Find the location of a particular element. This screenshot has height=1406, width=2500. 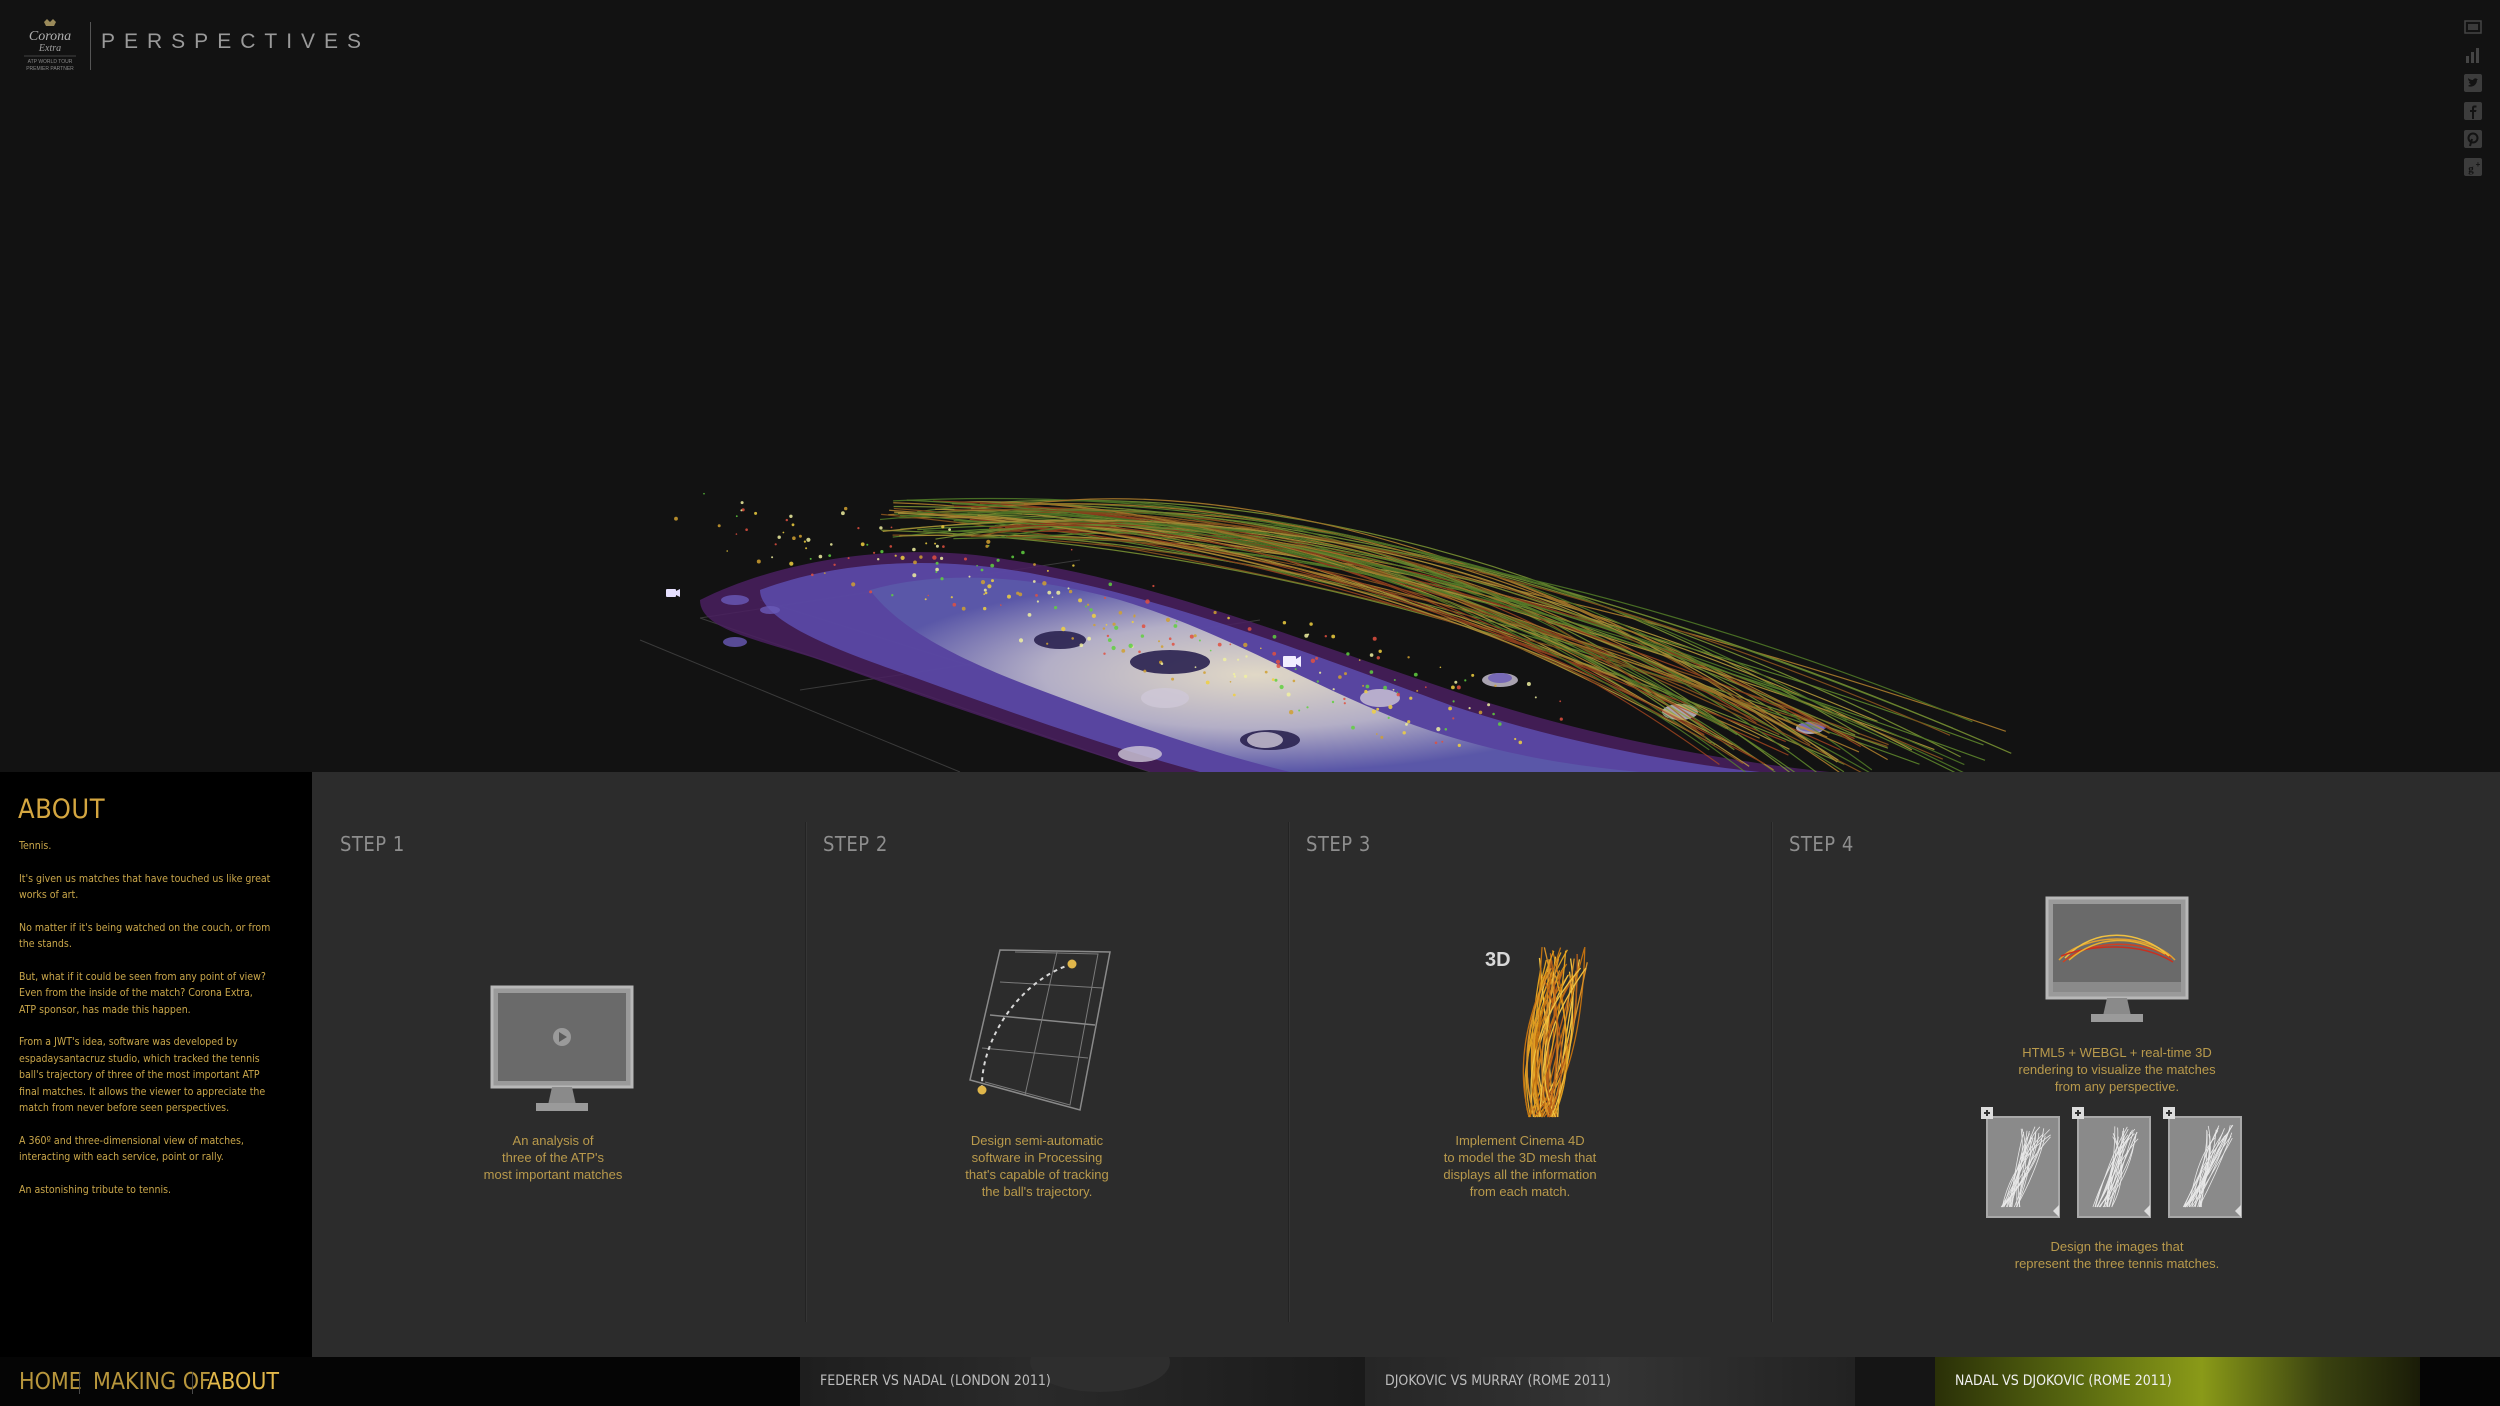

stats-icon is located at coordinates (2473, 55).